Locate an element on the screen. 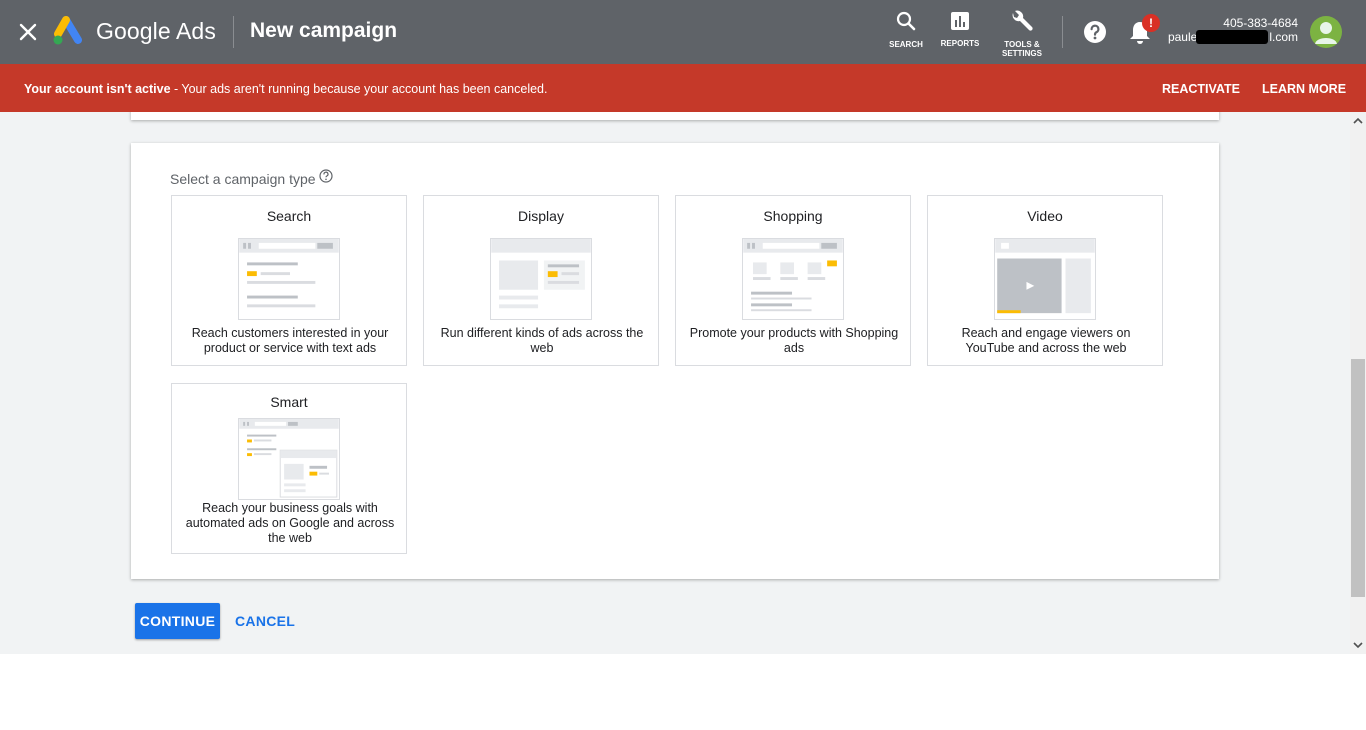  chevron-down-icon is located at coordinates (1358, 645).